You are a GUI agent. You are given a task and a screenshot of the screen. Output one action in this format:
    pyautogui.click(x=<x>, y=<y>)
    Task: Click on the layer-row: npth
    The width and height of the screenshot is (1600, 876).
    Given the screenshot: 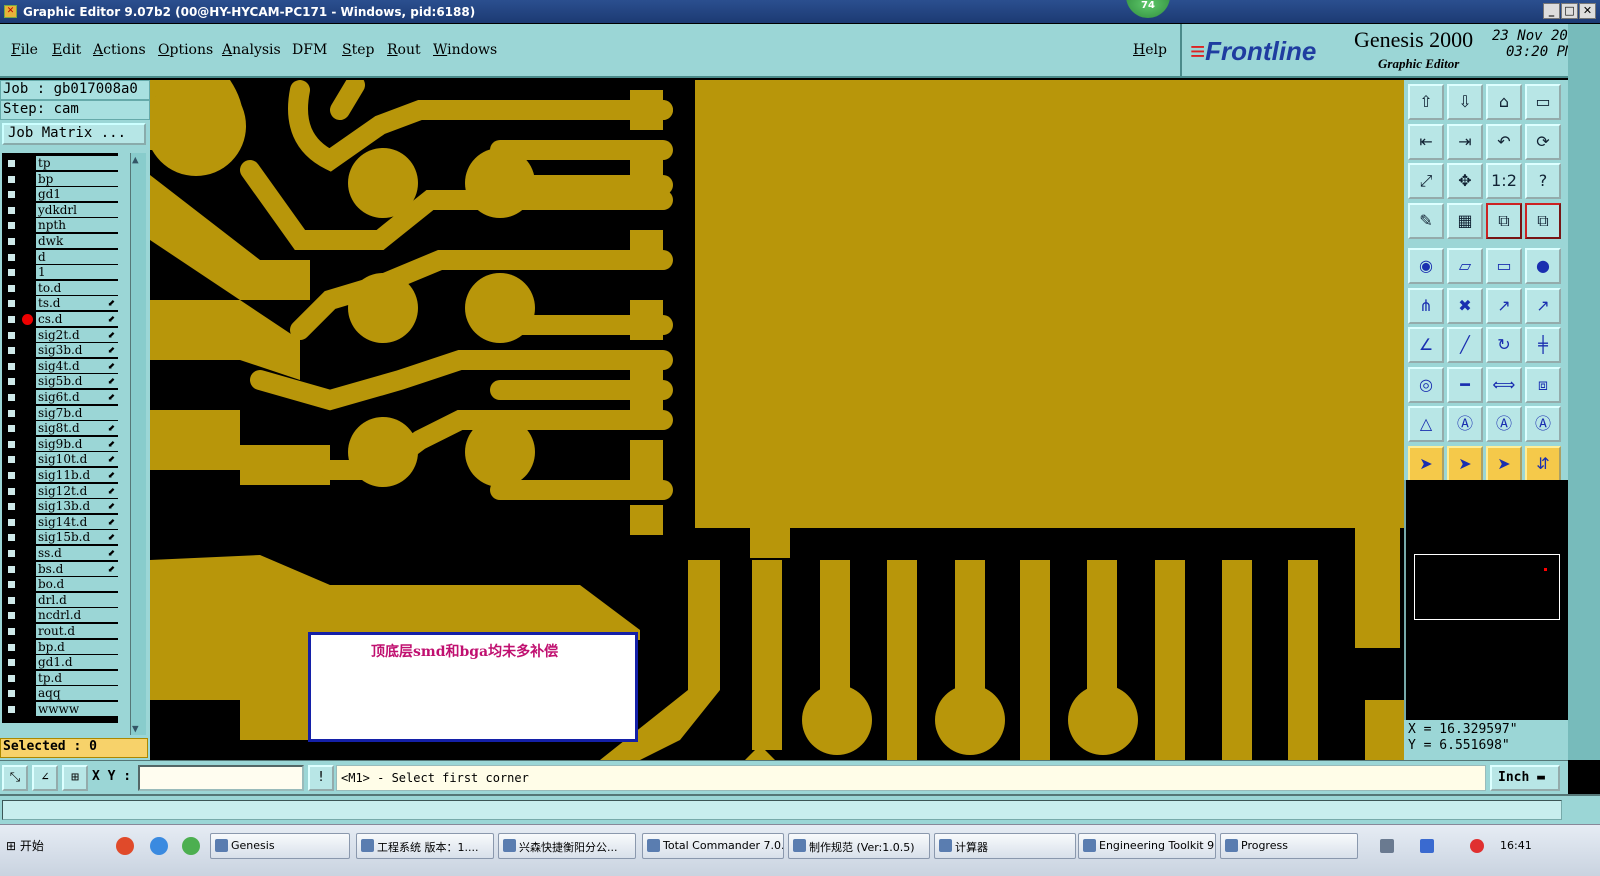 What is the action you would take?
    pyautogui.click(x=60, y=225)
    